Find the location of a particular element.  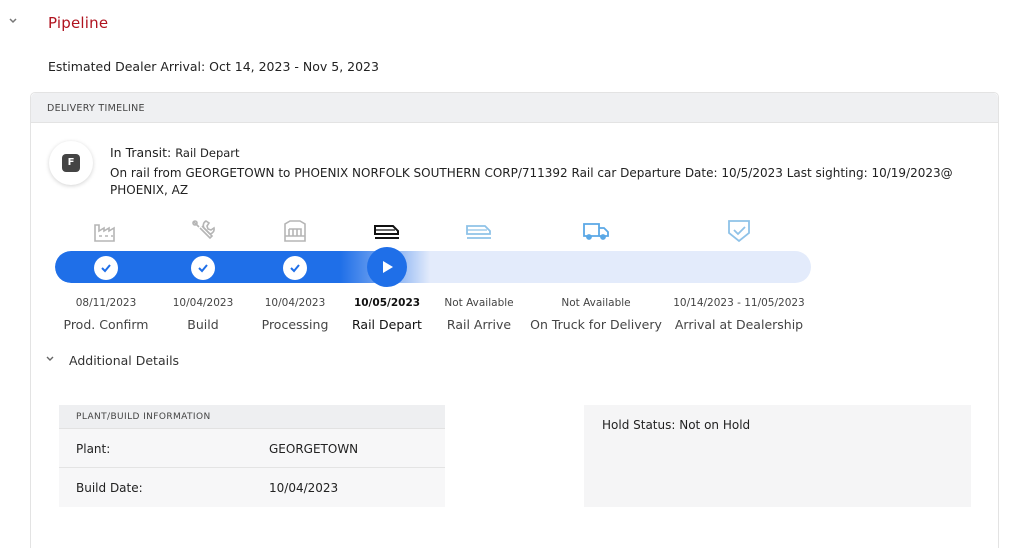

additional-details-toggle: Additional Details is located at coordinates (124, 360).